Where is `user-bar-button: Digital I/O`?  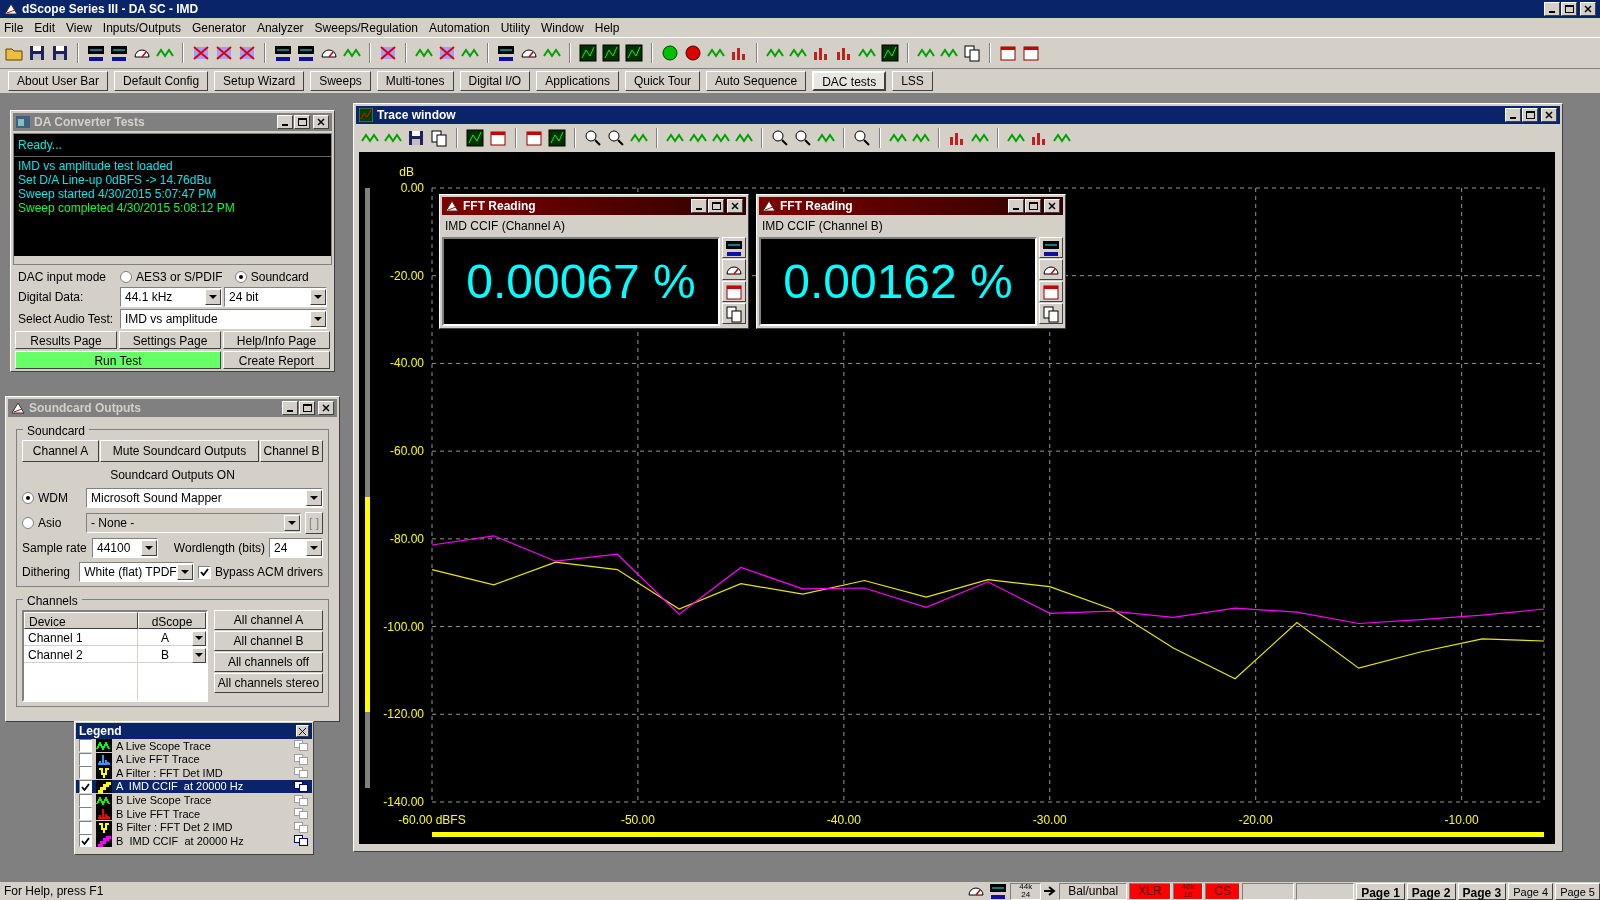
user-bar-button: Digital I/O is located at coordinates (495, 81).